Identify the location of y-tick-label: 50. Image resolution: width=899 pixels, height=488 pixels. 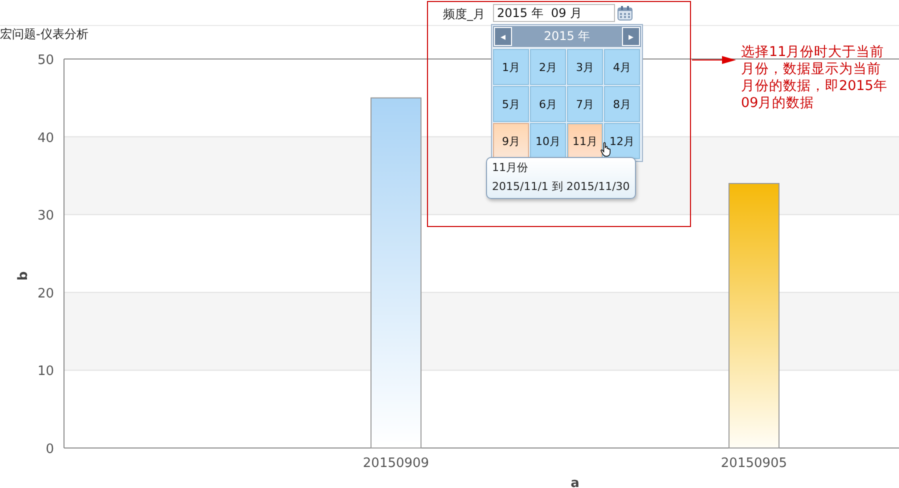
(45, 60).